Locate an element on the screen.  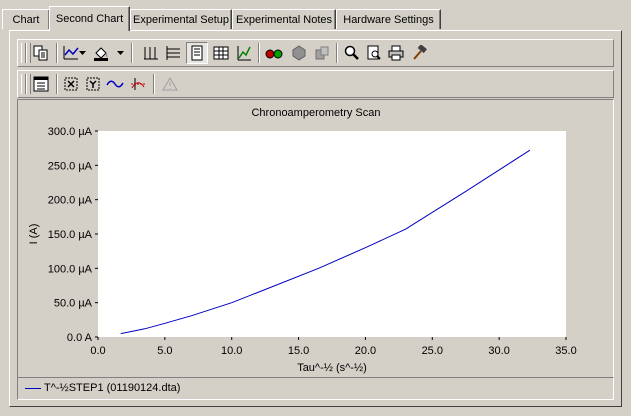
x-axis-icon is located at coordinates (71, 84).